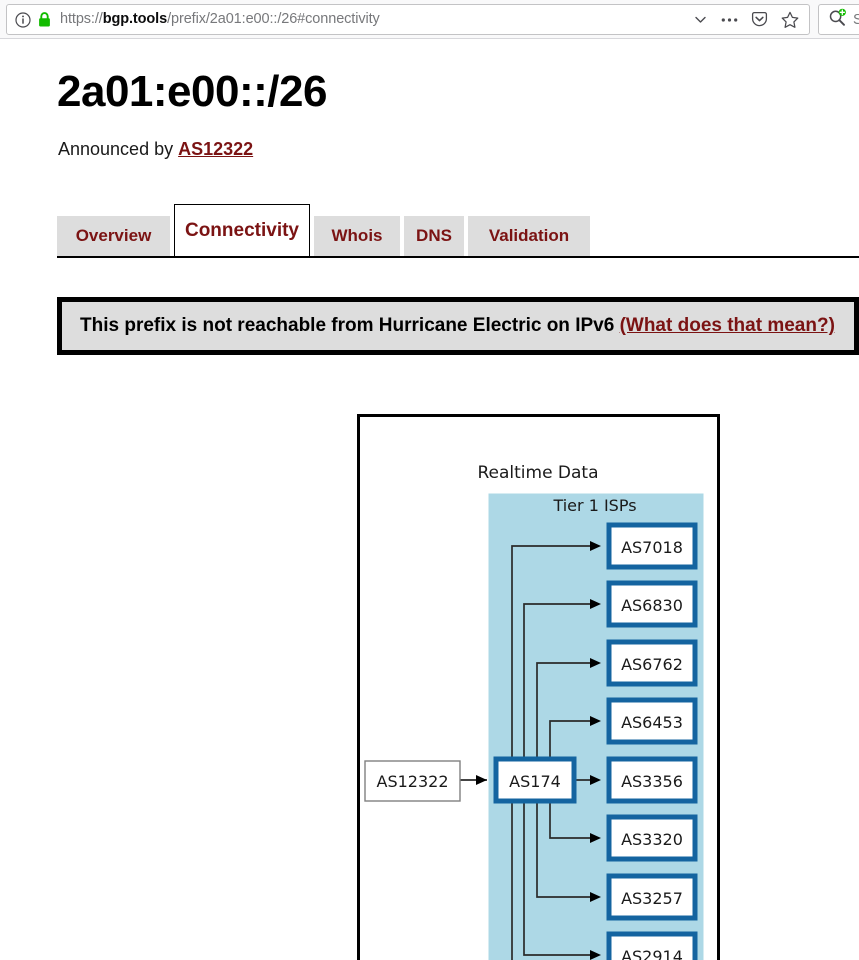  Describe the element at coordinates (434, 236) in the screenshot. I see `tab-dns: DNS` at that location.